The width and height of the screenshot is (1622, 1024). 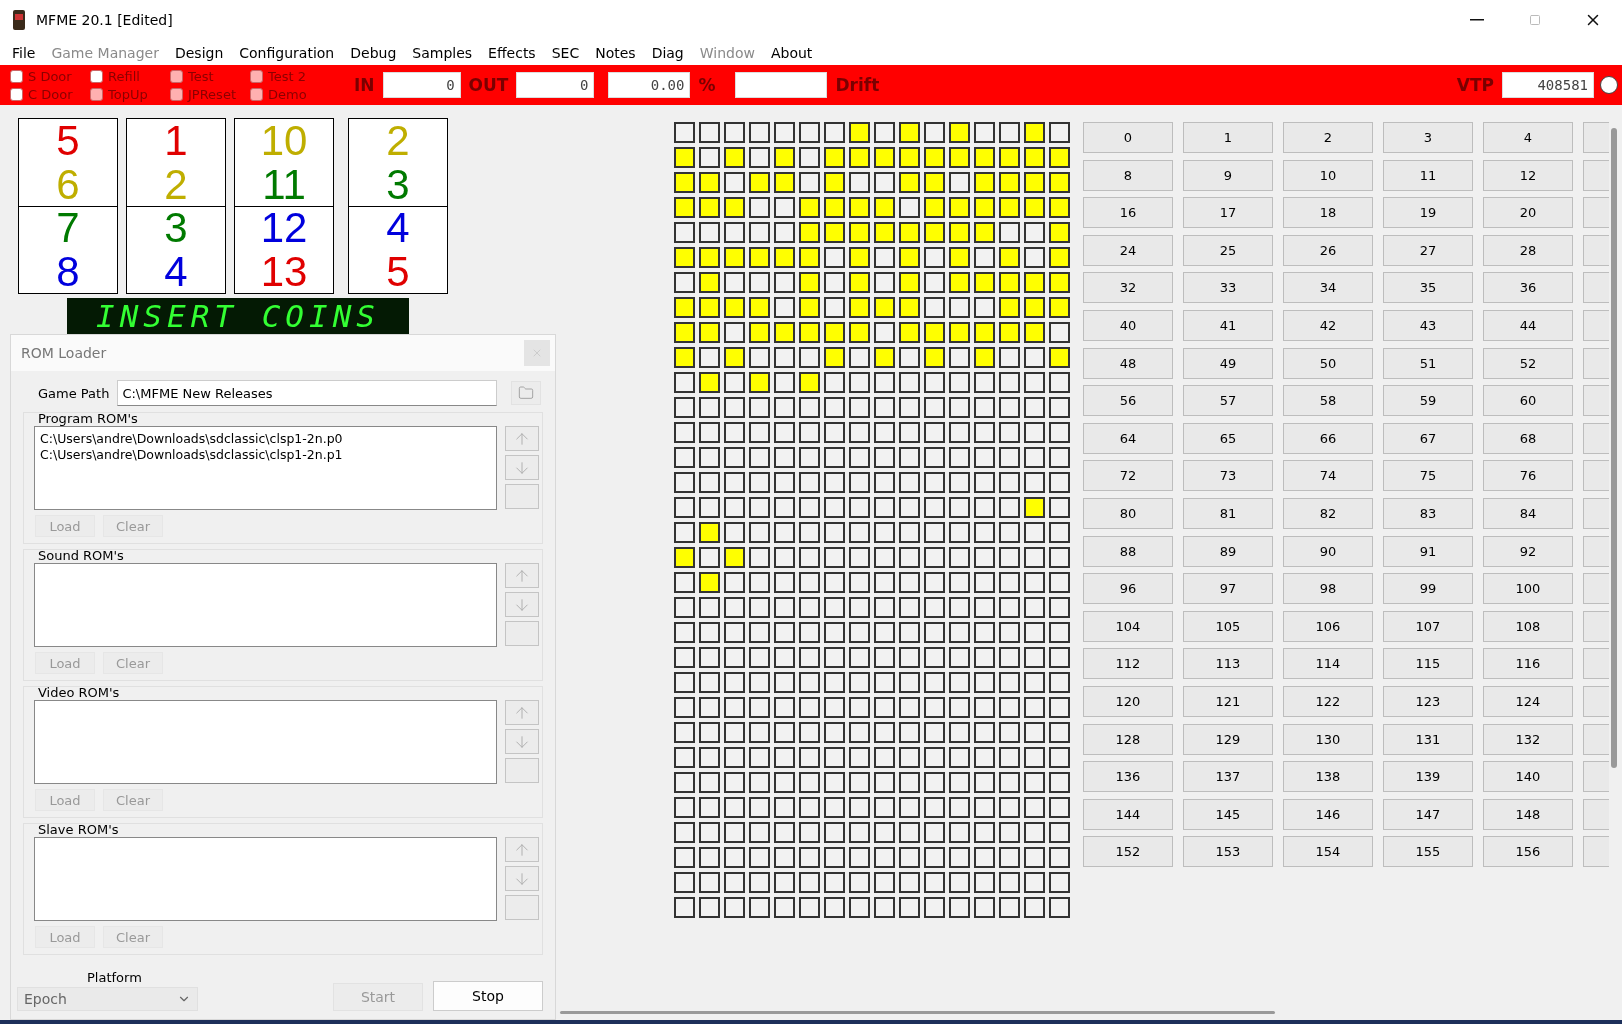 I want to click on out-field: 0, so click(x=555, y=85).